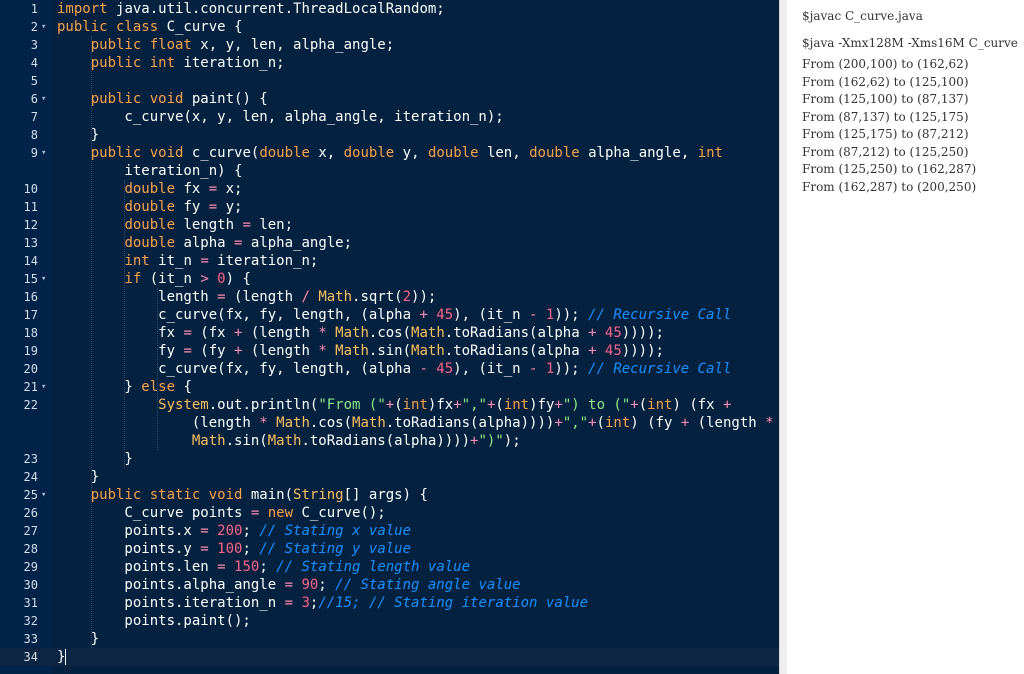 The width and height of the screenshot is (1024, 674). Describe the element at coordinates (389, 27) in the screenshot. I see `code-line: 2 ▾ public class C_curve {` at that location.